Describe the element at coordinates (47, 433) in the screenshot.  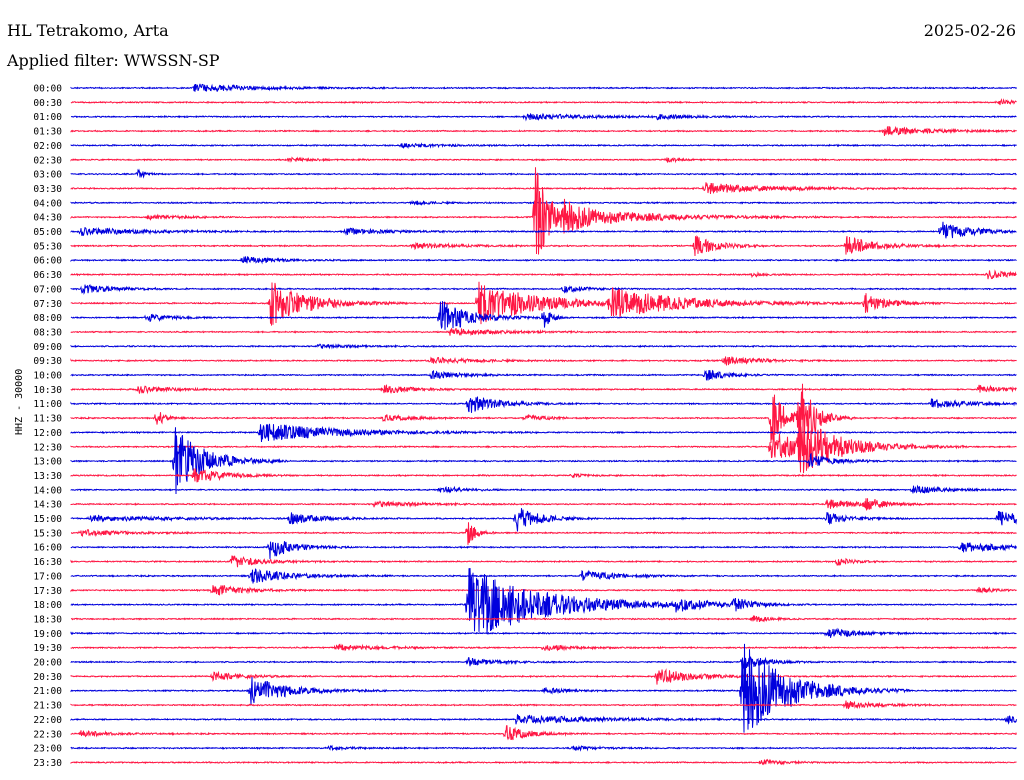
I see `row-time-label: 12:00` at that location.